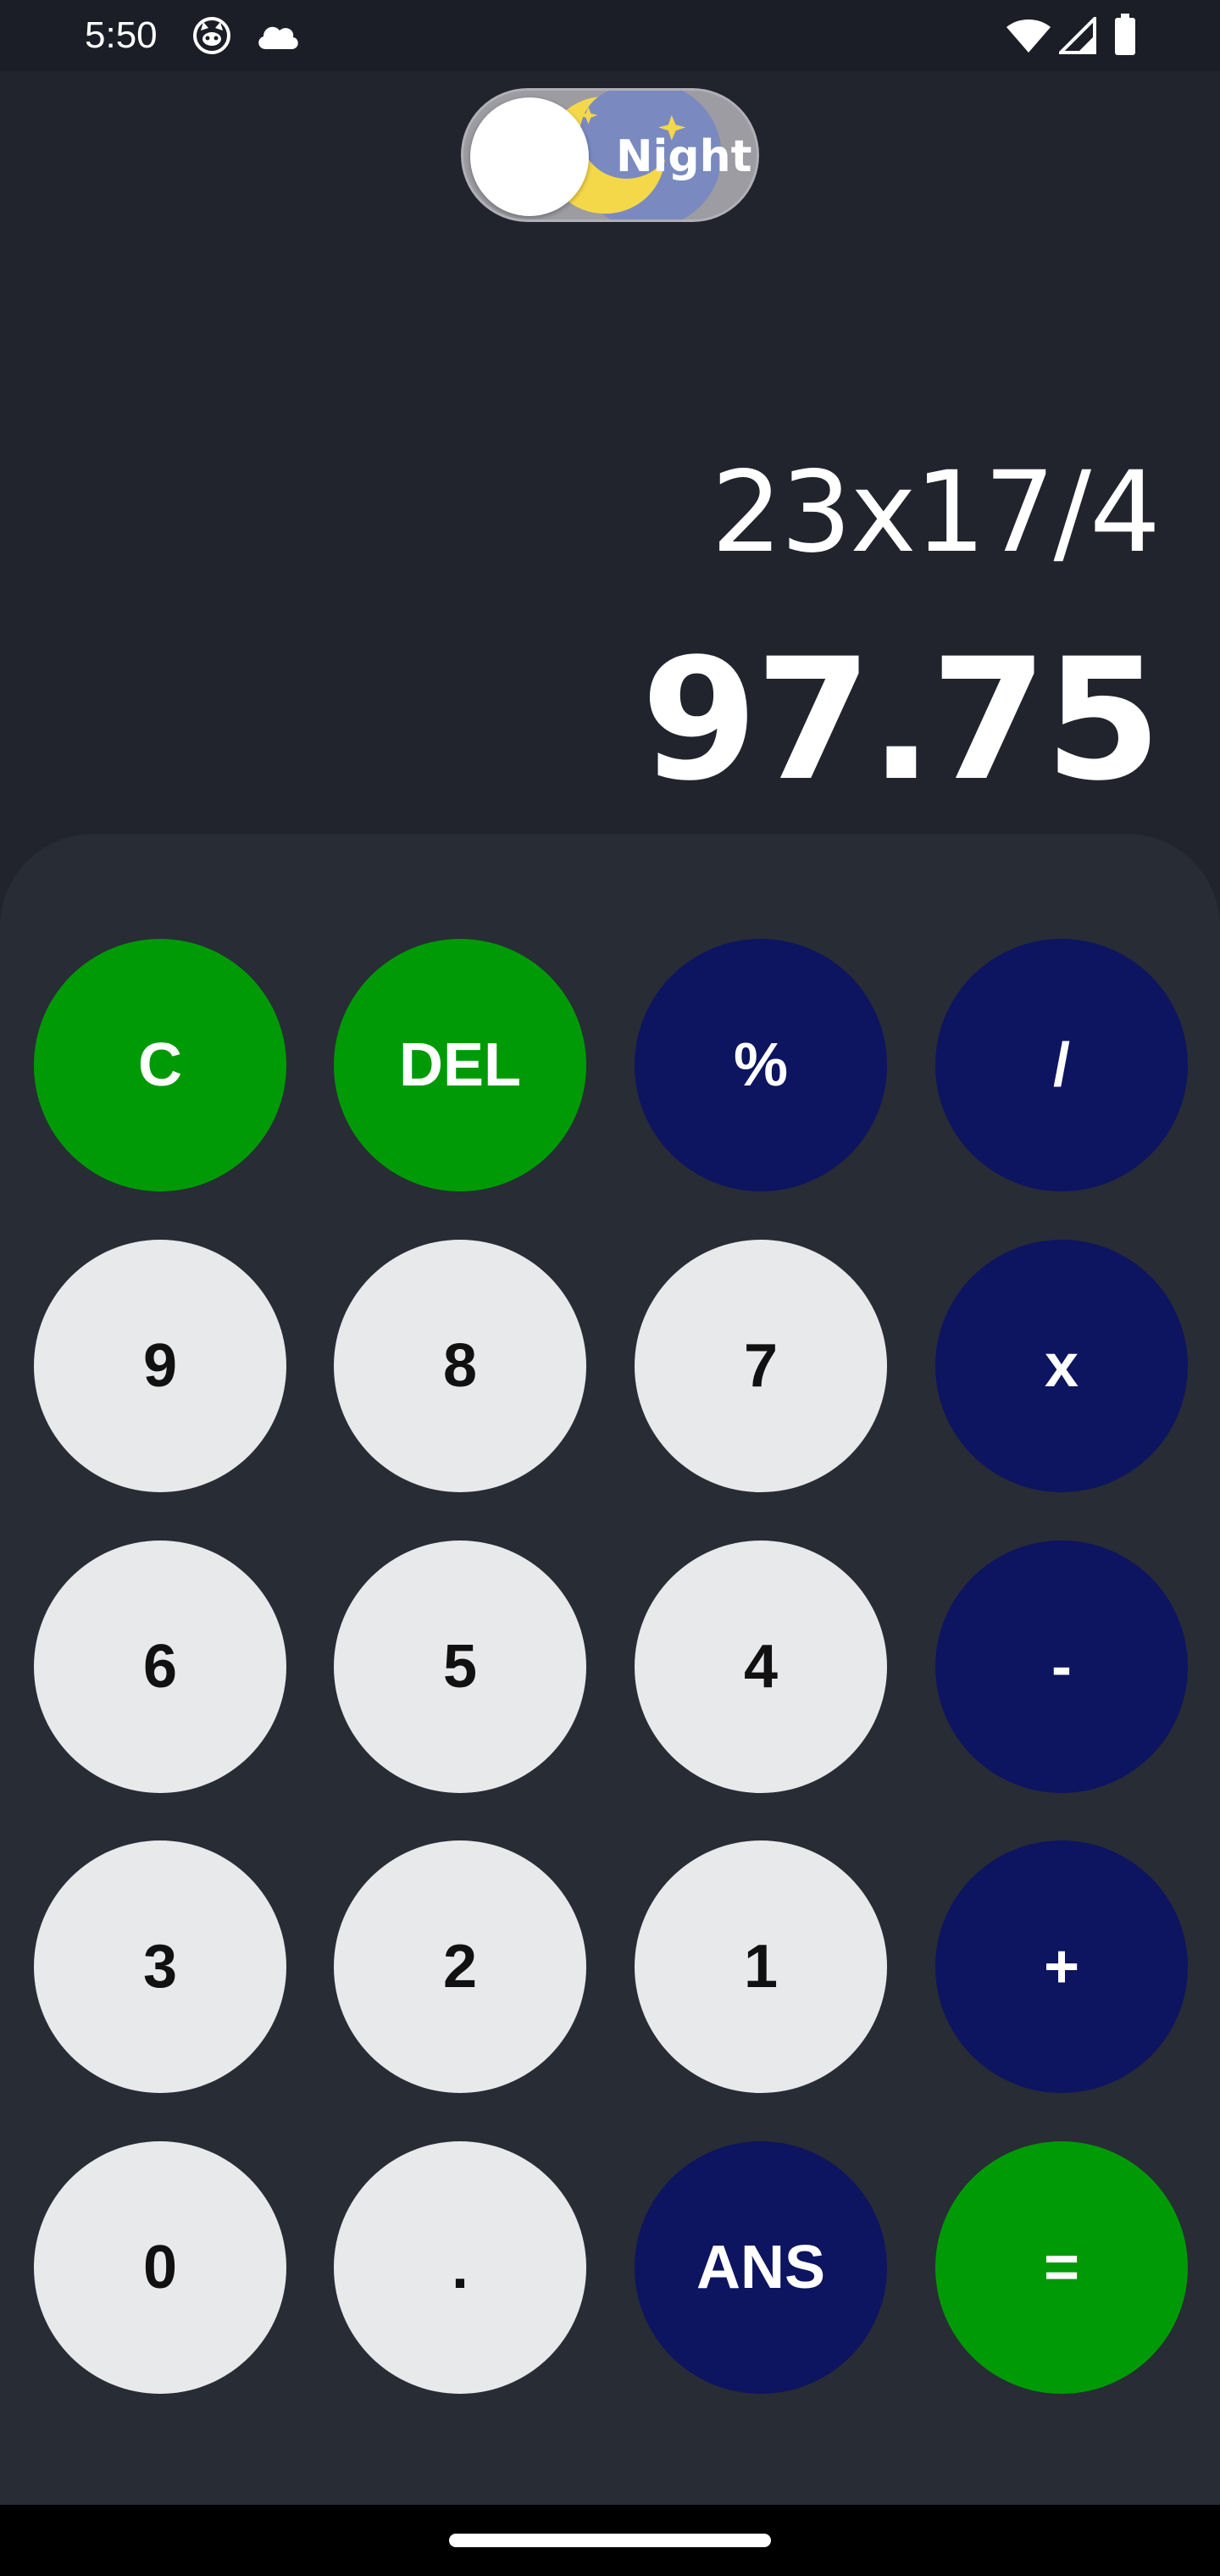 Image resolution: width=1220 pixels, height=2576 pixels. What do you see at coordinates (160, 1366) in the screenshot?
I see `digit-9-button: 9` at bounding box center [160, 1366].